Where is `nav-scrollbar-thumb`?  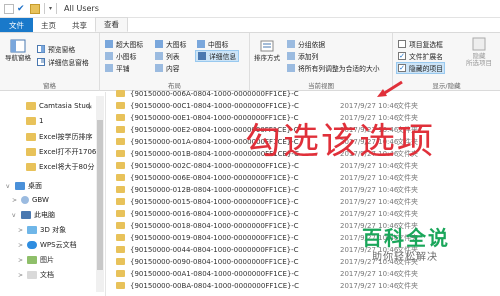 nav-scrollbar-thumb is located at coordinates (100, 195).